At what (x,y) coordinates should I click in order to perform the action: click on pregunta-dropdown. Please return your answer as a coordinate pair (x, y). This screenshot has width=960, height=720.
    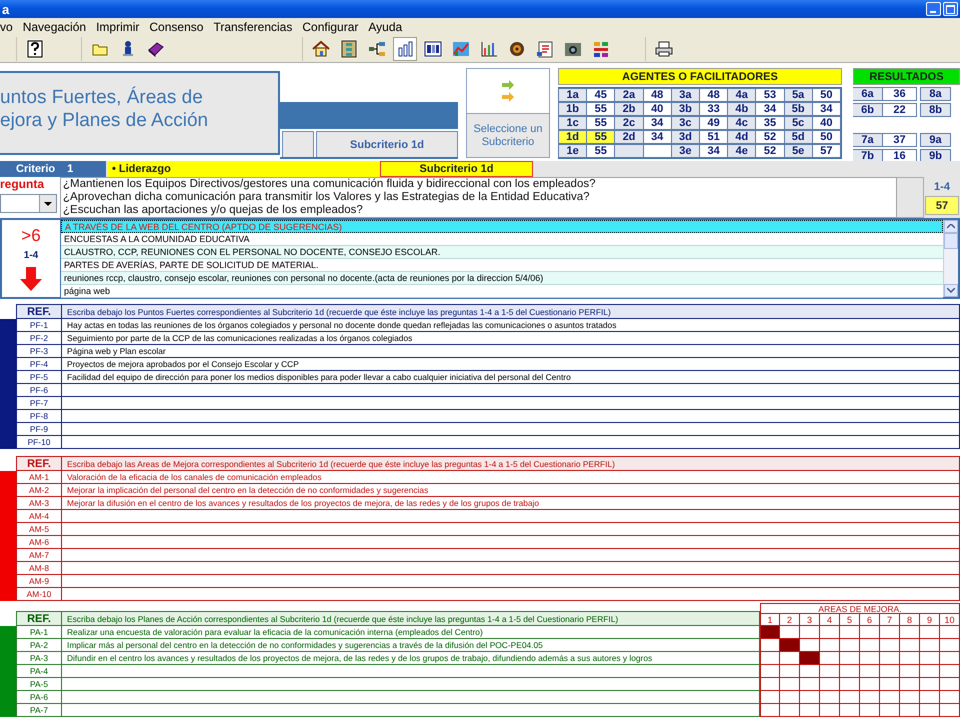
    Looking at the image, I should click on (28, 203).